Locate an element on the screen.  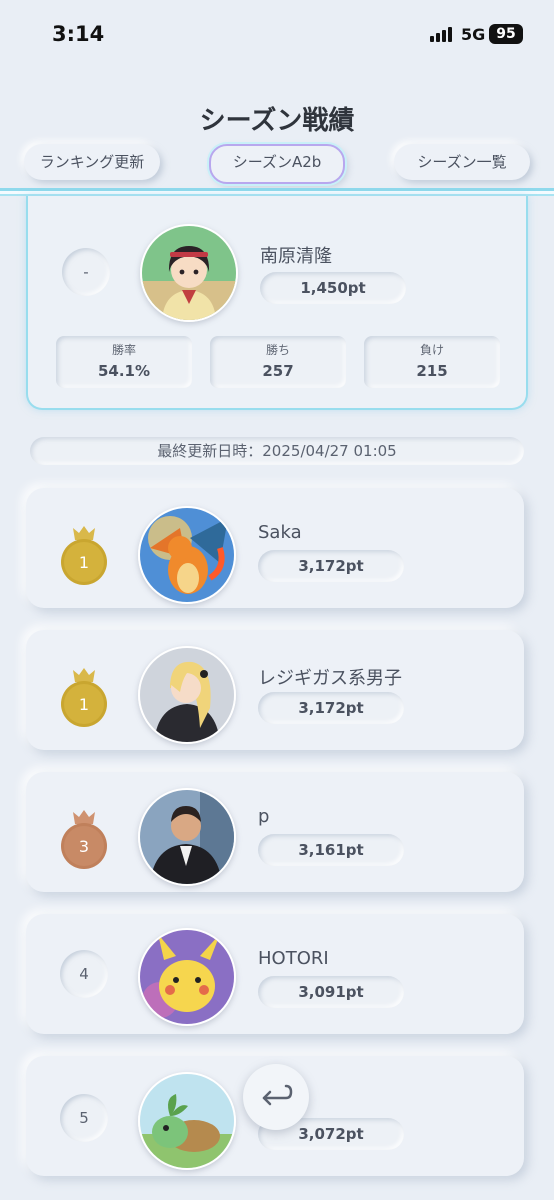
stat-label: 勝率 is located at coordinates (123, 350).